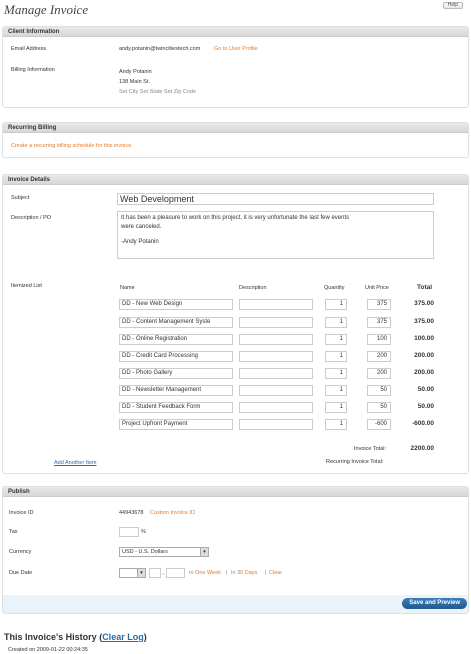 The width and height of the screenshot is (471, 654). I want to click on invoice-id-label: Invoice ID, so click(21, 513).